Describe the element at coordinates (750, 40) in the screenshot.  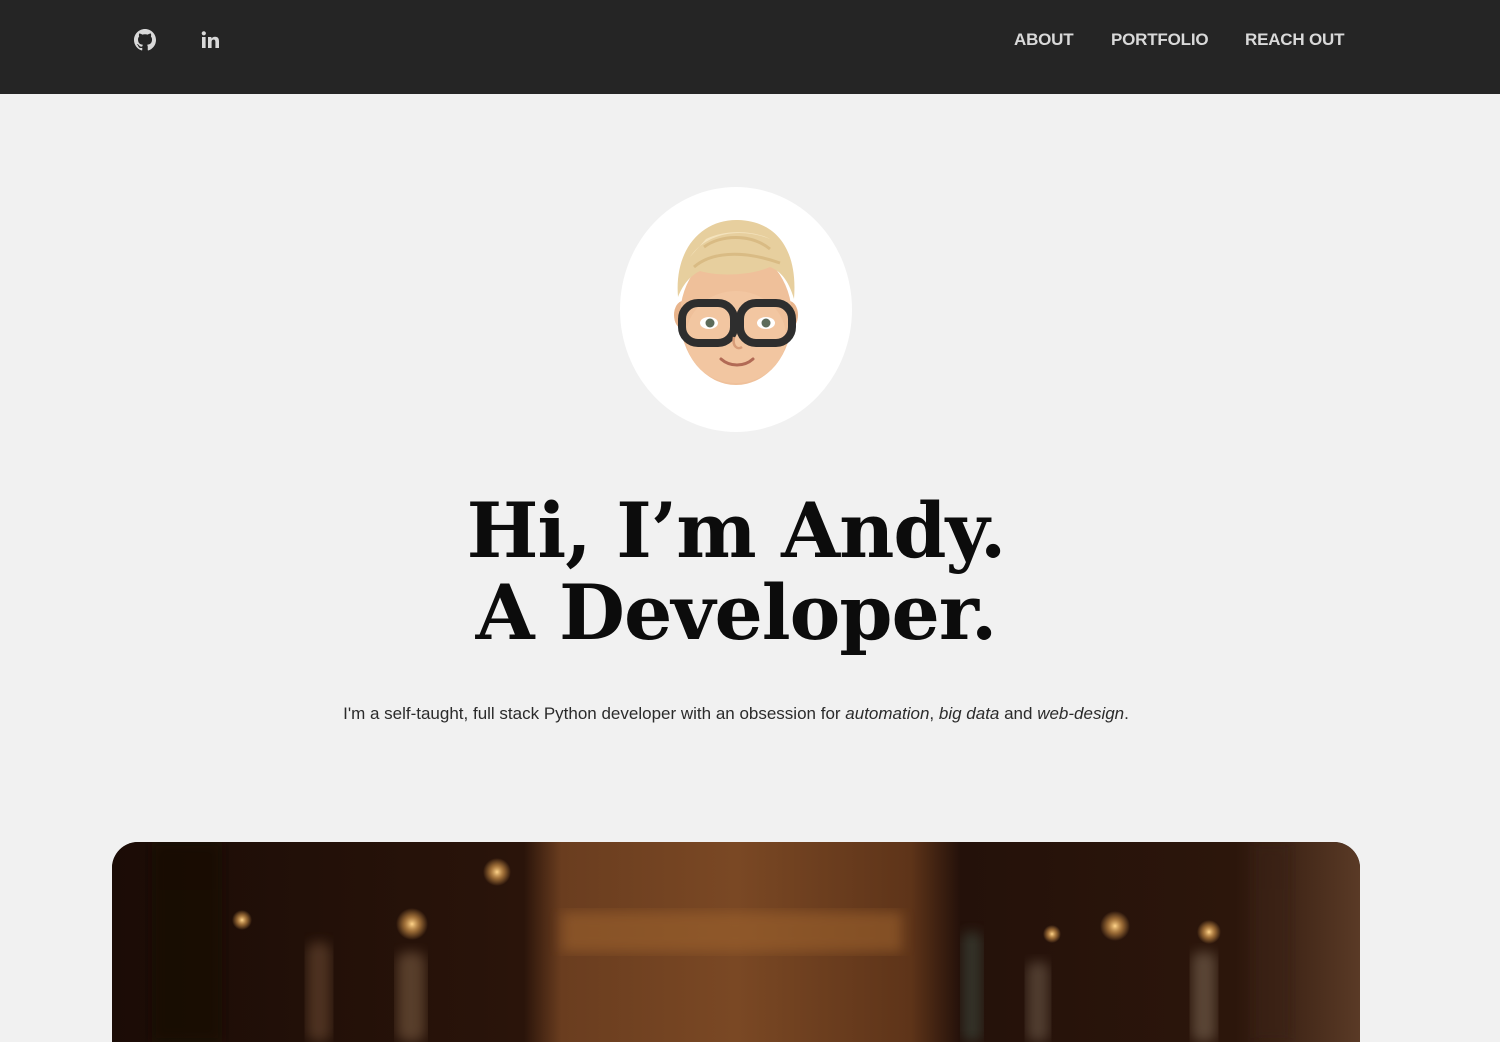
I see `main-nav: ABOUT PORTFOLIO REACH OUT` at that location.